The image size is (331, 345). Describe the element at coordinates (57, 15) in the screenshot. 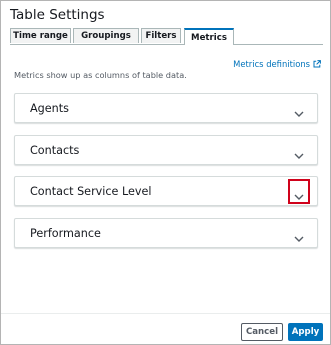

I see `dialog-title: Table Settings` at that location.